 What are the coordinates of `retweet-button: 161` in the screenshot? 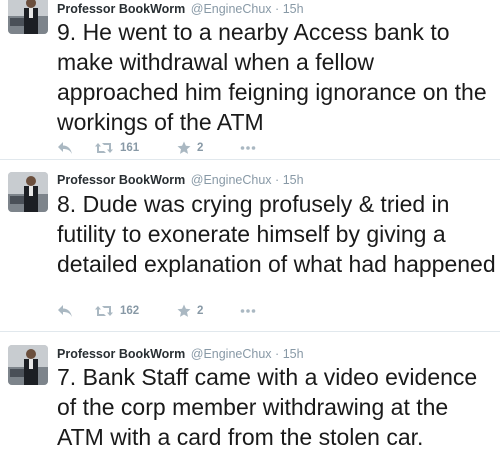 It's located at (116, 148).